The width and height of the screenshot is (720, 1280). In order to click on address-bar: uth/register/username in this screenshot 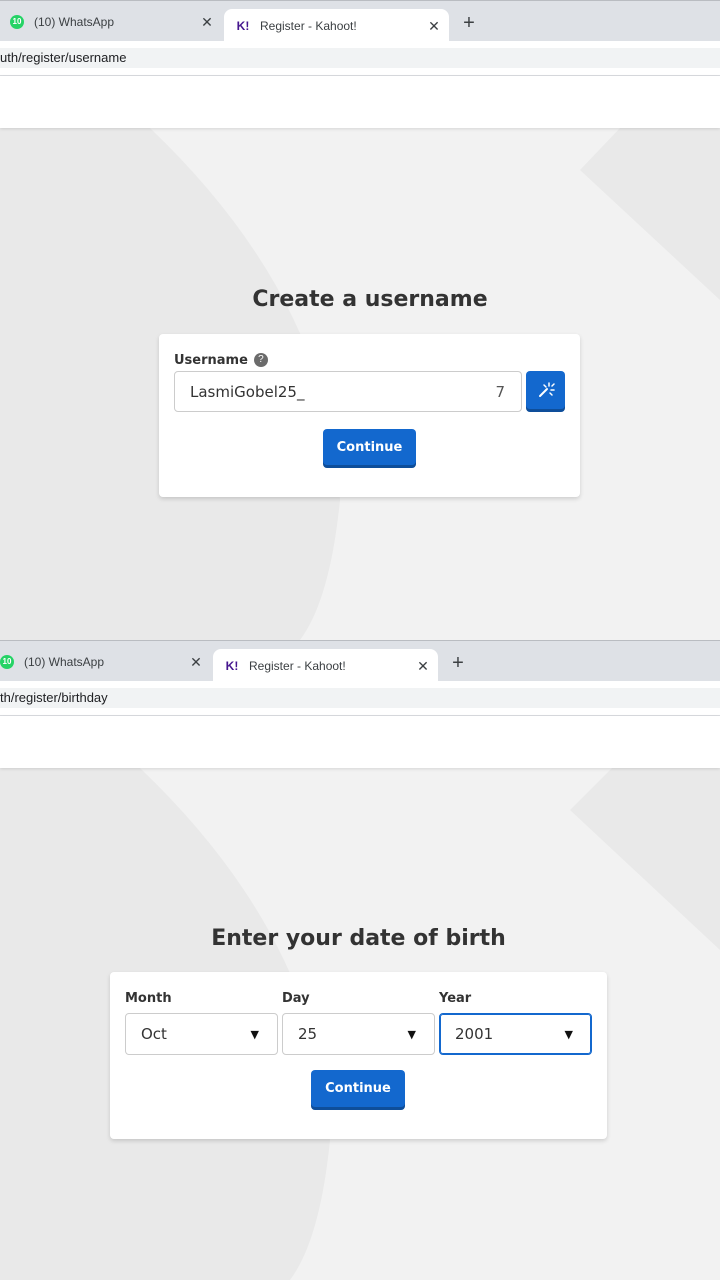, I will do `click(360, 58)`.